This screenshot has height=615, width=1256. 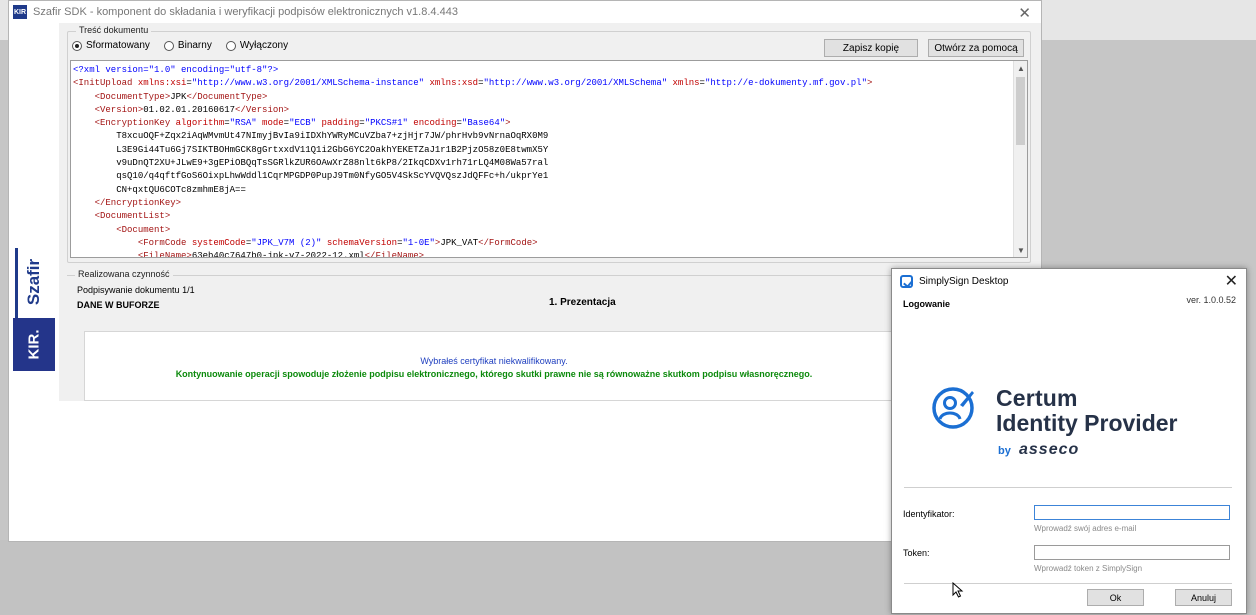 I want to click on simplysign-icon, so click(x=906, y=281).